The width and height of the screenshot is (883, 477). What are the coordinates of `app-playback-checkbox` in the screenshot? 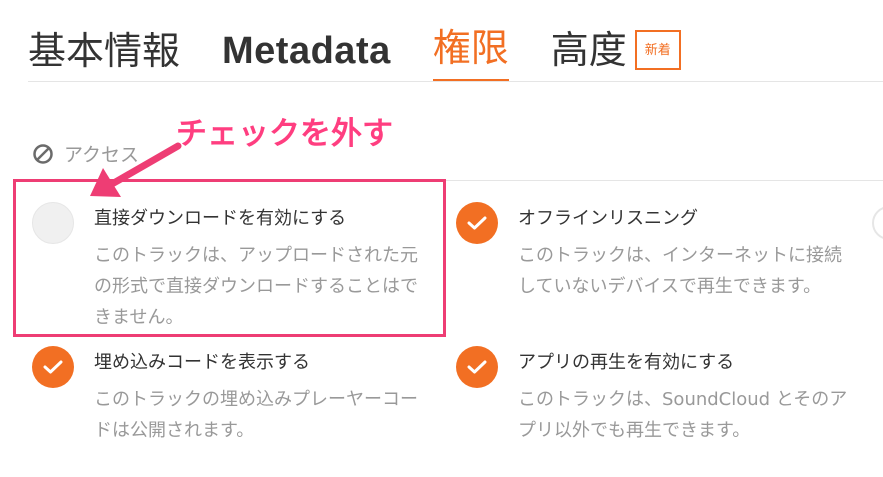 It's located at (477, 367).